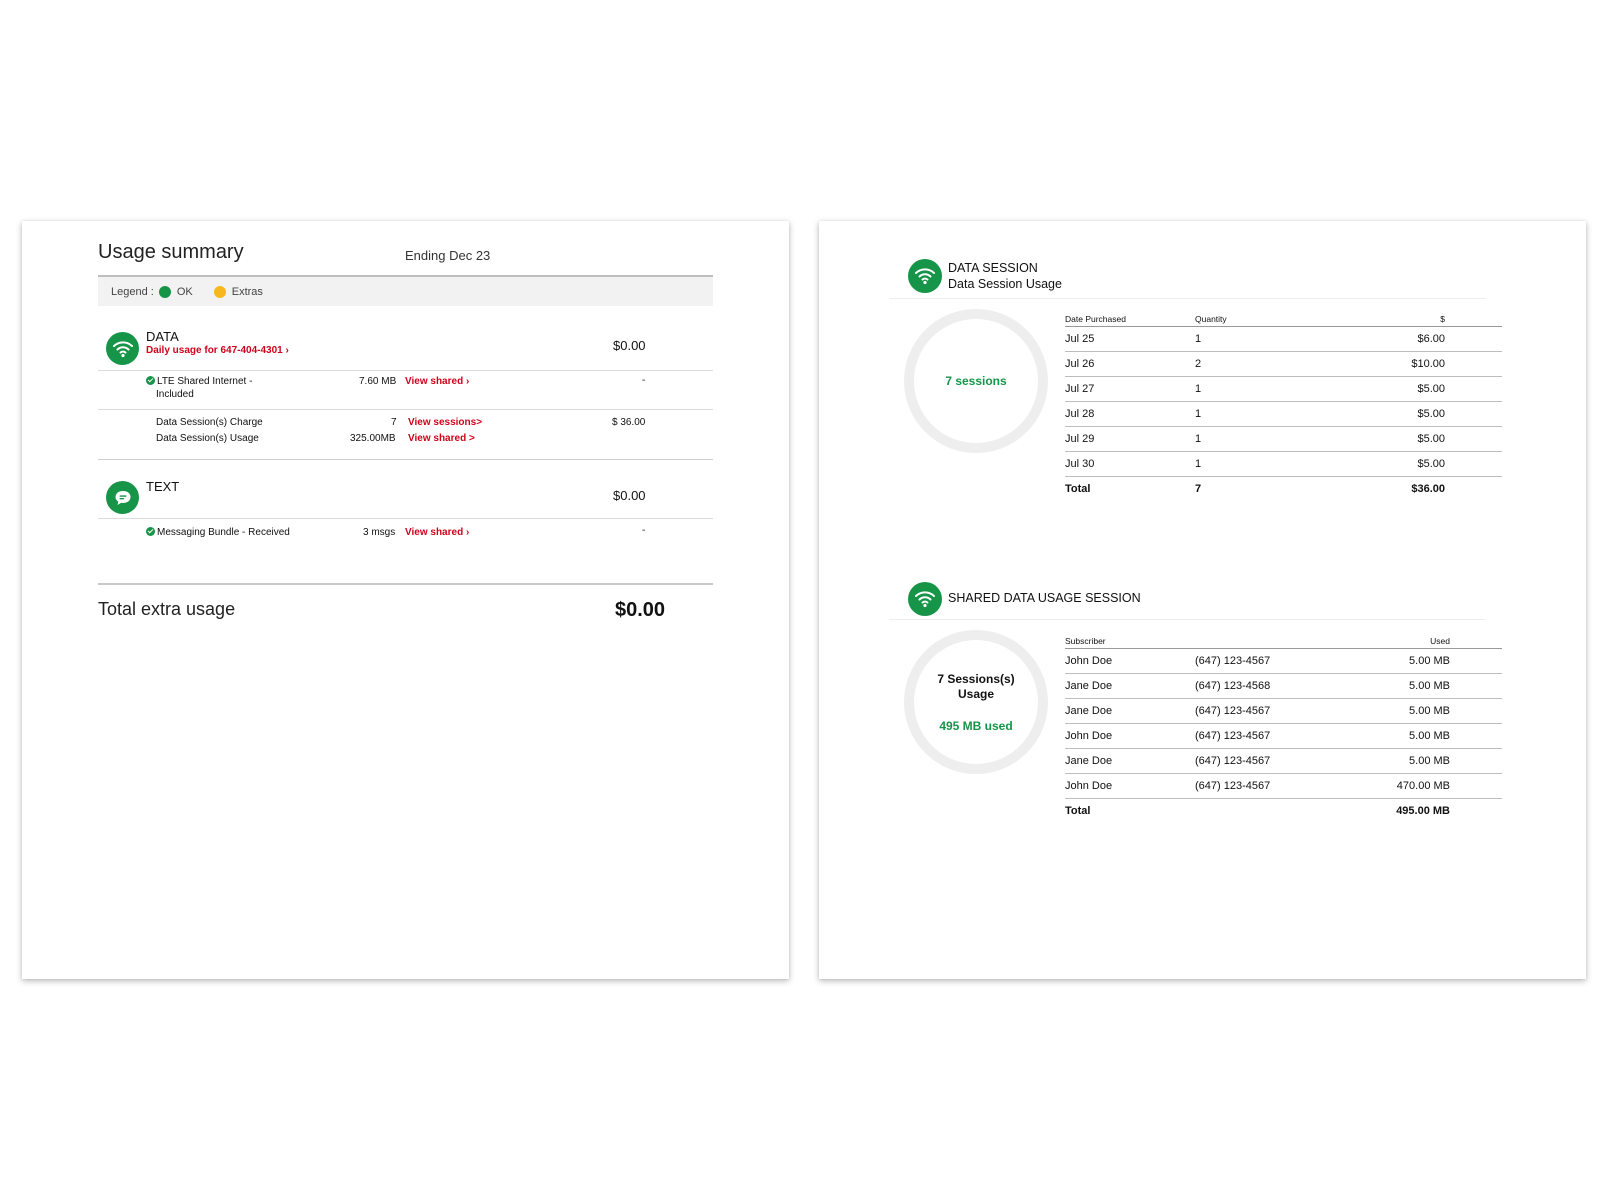  I want to click on data-session-view-shared-link: View shared >, so click(441, 438).